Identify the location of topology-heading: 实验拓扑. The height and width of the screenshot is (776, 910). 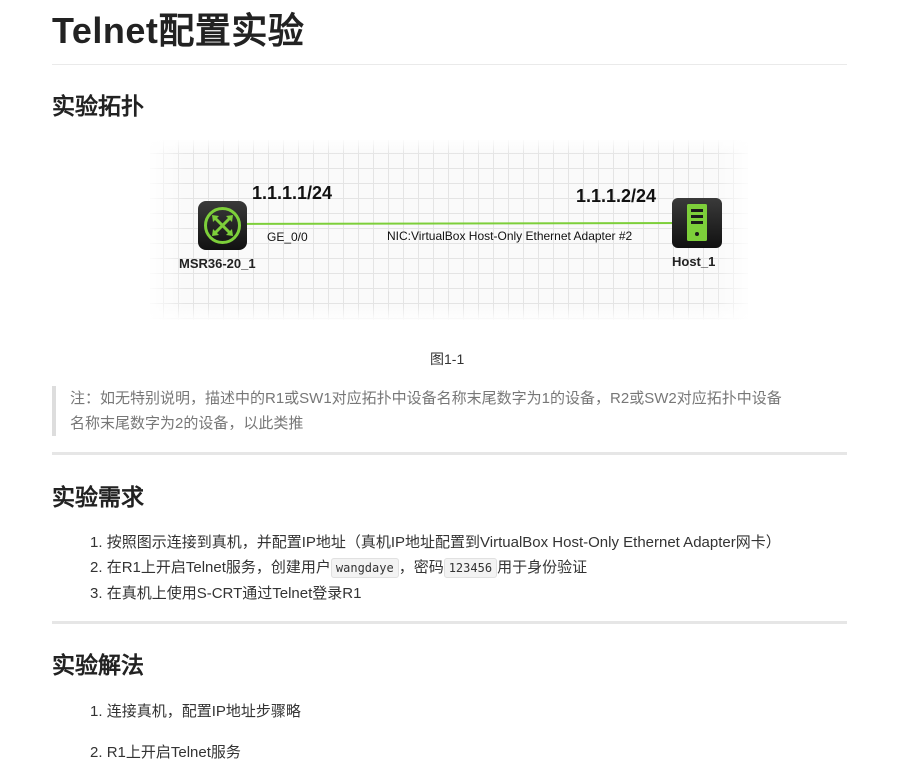
(98, 106).